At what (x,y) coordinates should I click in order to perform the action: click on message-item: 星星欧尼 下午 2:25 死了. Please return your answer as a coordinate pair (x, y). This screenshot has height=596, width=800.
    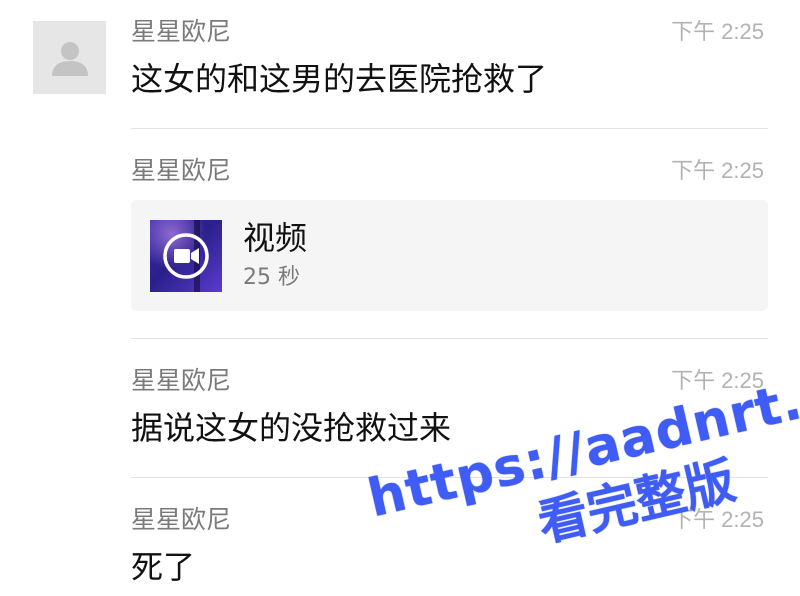
    Looking at the image, I should click on (449, 550).